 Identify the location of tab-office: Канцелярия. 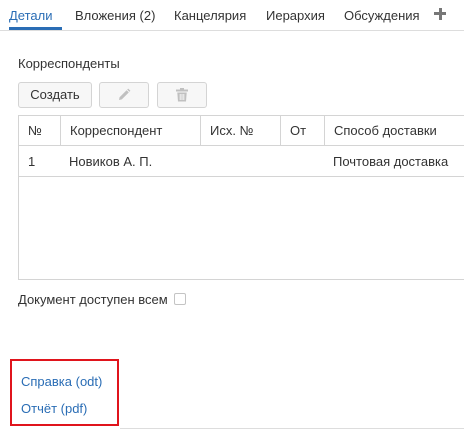
(210, 15).